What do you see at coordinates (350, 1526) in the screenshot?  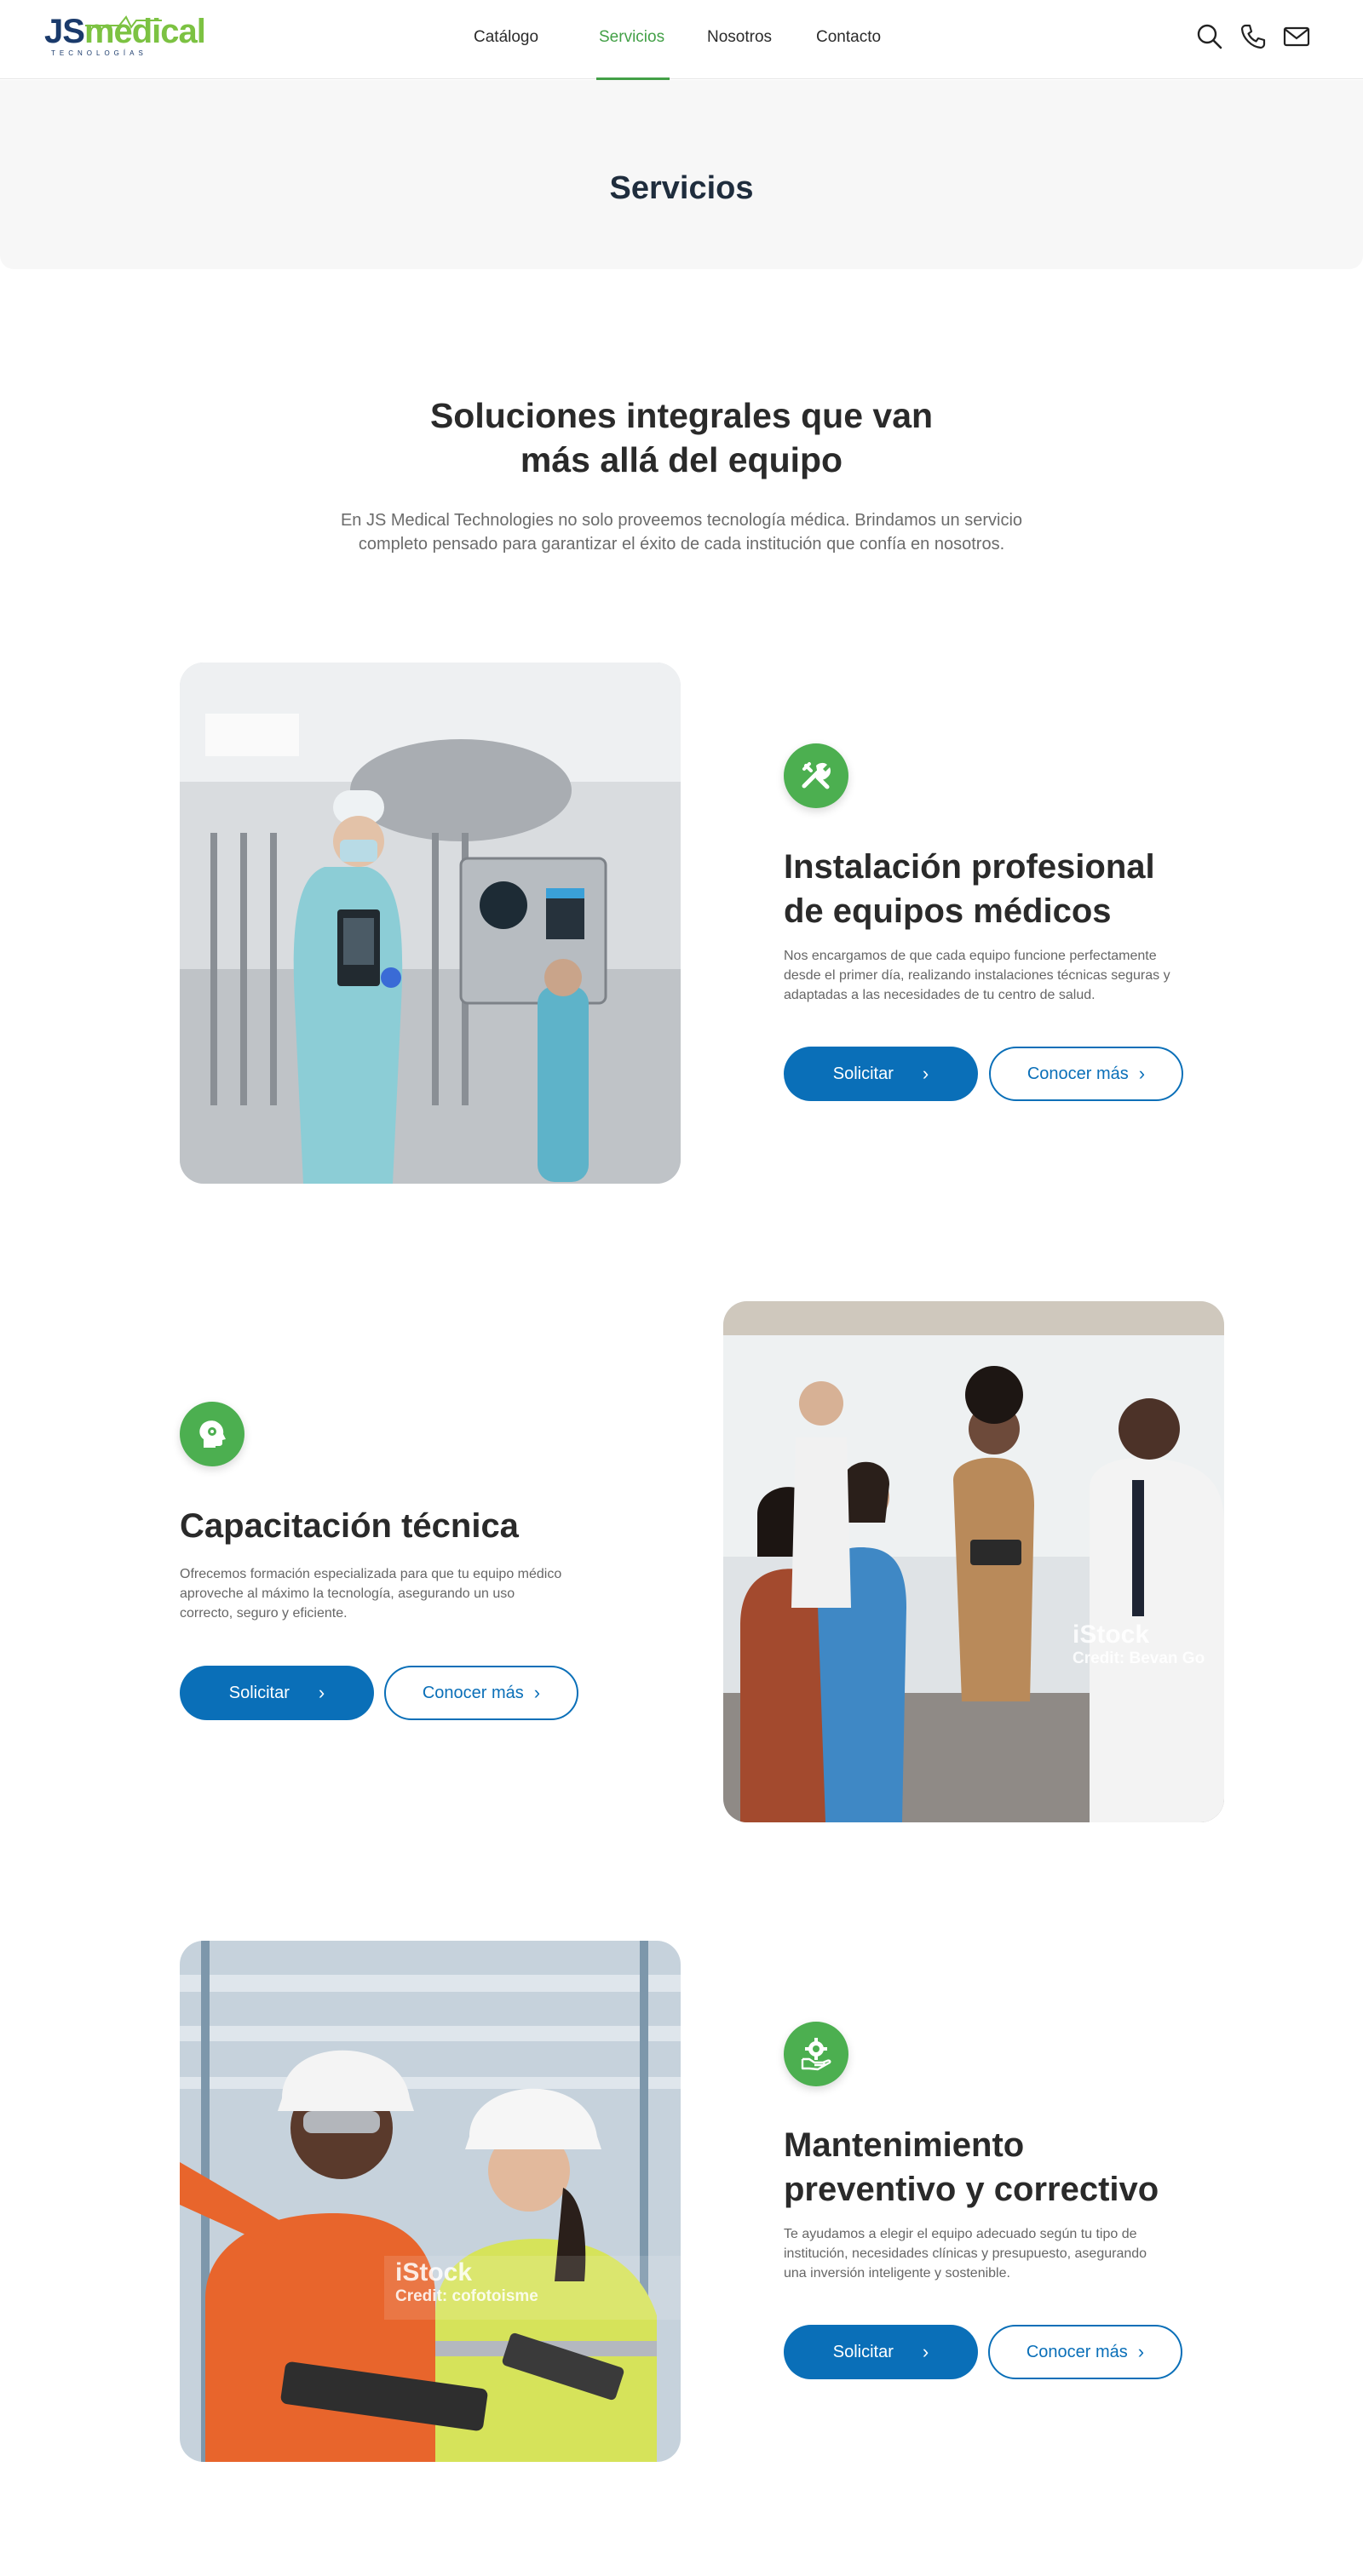 I see `service-title-line-1: Capacitación técnica` at bounding box center [350, 1526].